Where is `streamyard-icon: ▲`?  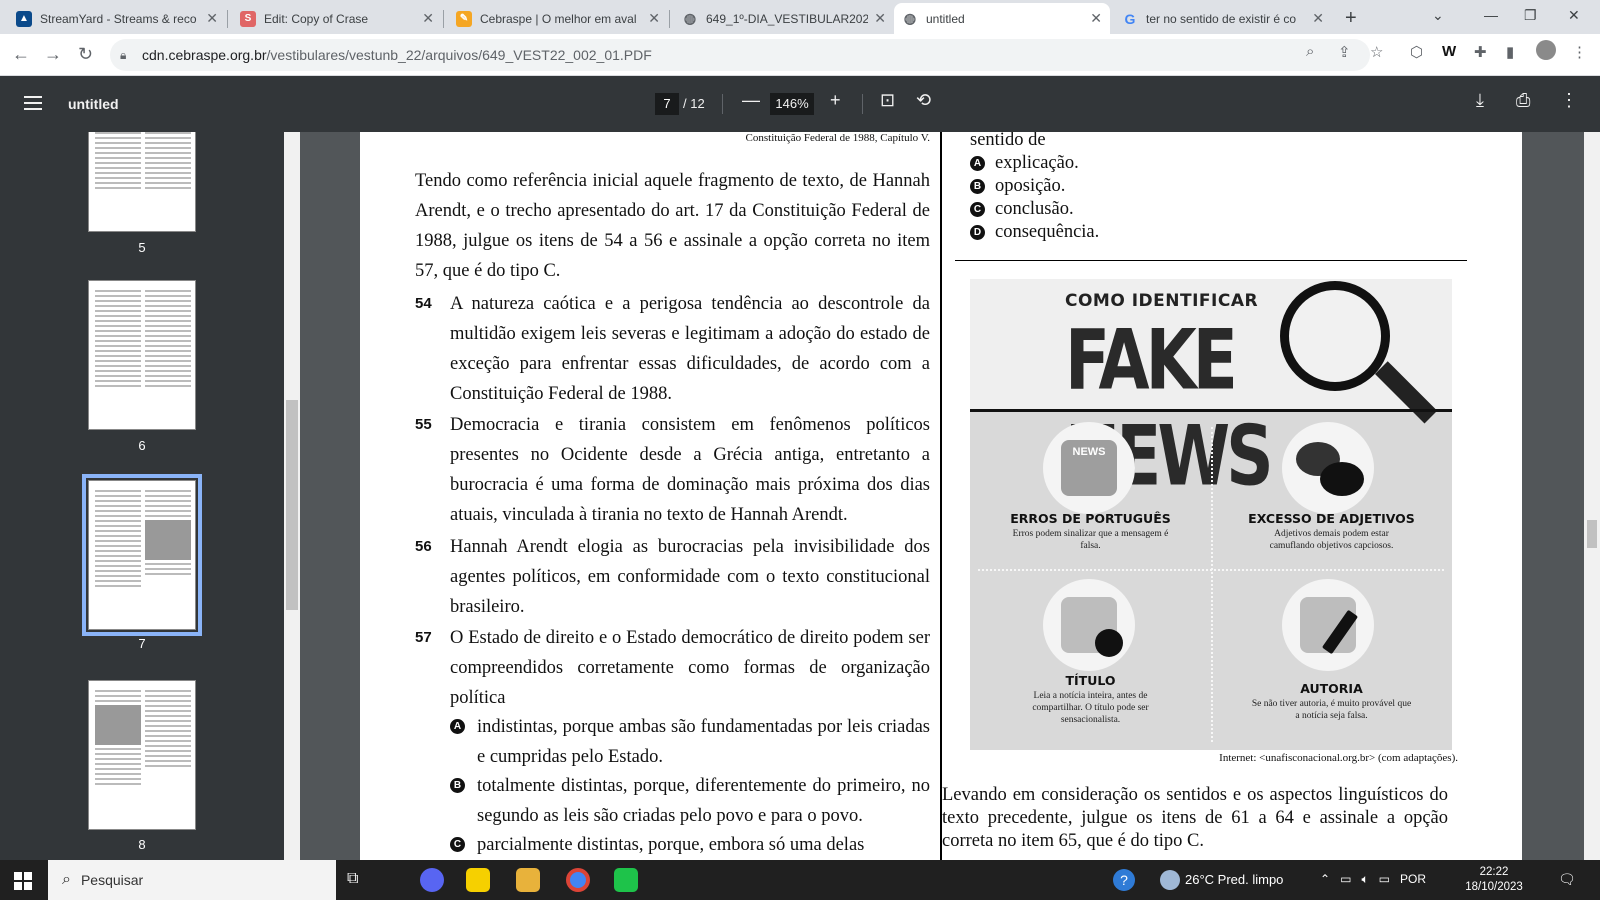
streamyard-icon: ▲ is located at coordinates (24, 18).